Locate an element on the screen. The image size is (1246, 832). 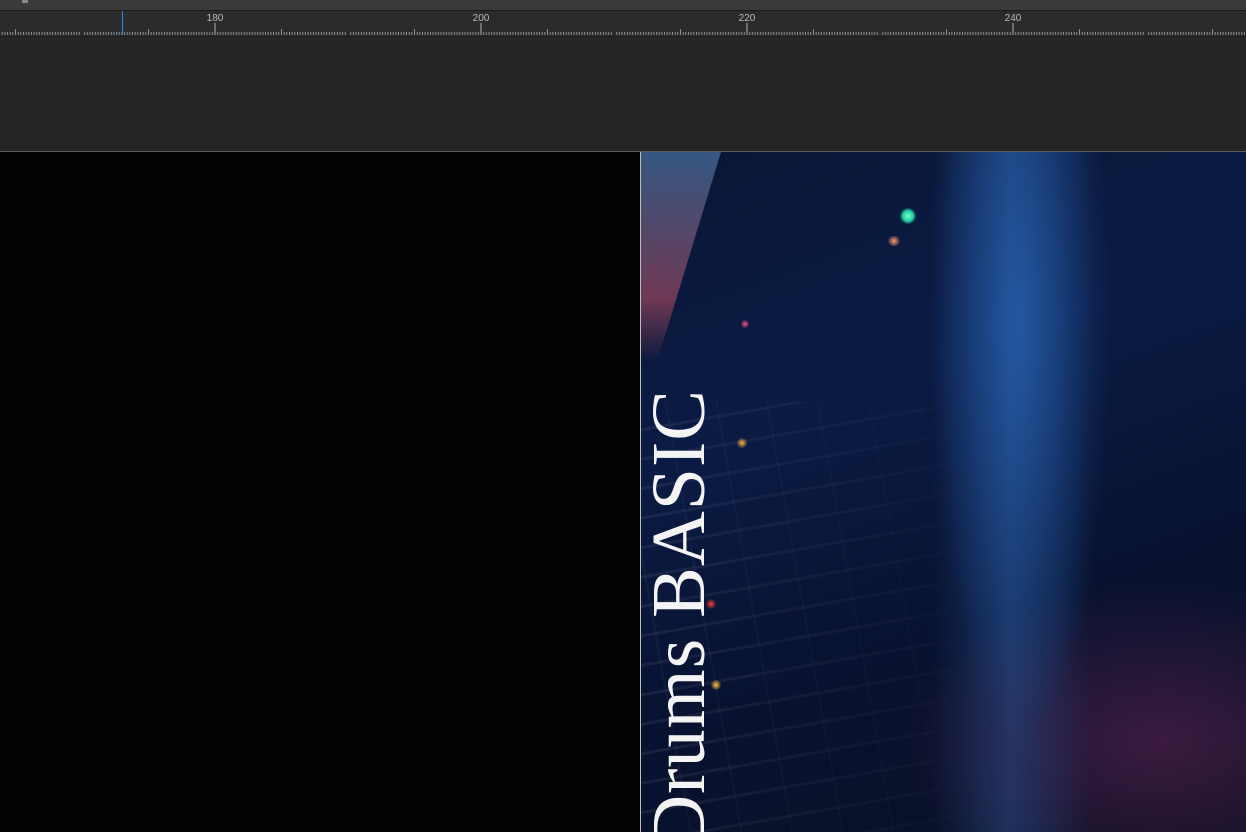
ruler-ticks: 180 200 220 240 is located at coordinates (623, 24).